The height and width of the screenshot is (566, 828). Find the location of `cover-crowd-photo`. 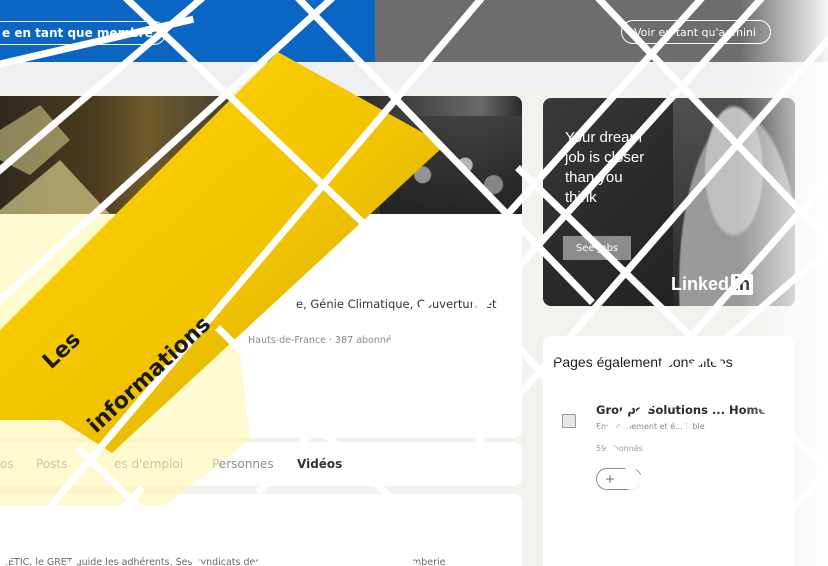

cover-crowd-photo is located at coordinates (451, 165).